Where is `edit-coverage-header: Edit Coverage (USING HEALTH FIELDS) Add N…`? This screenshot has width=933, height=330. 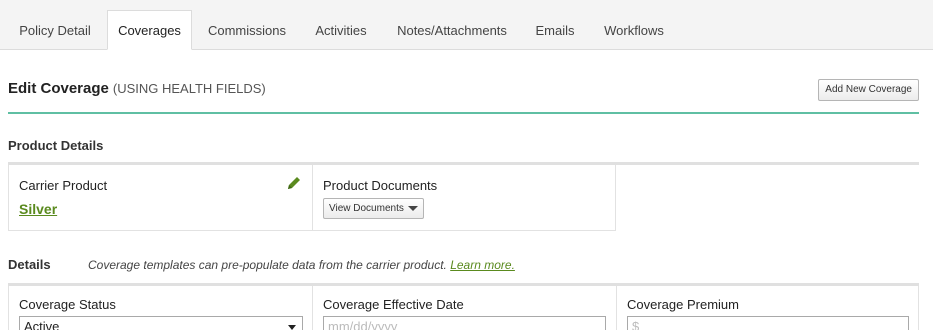
edit-coverage-header: Edit Coverage (USING HEALTH FIELDS) Add N… is located at coordinates (463, 96).